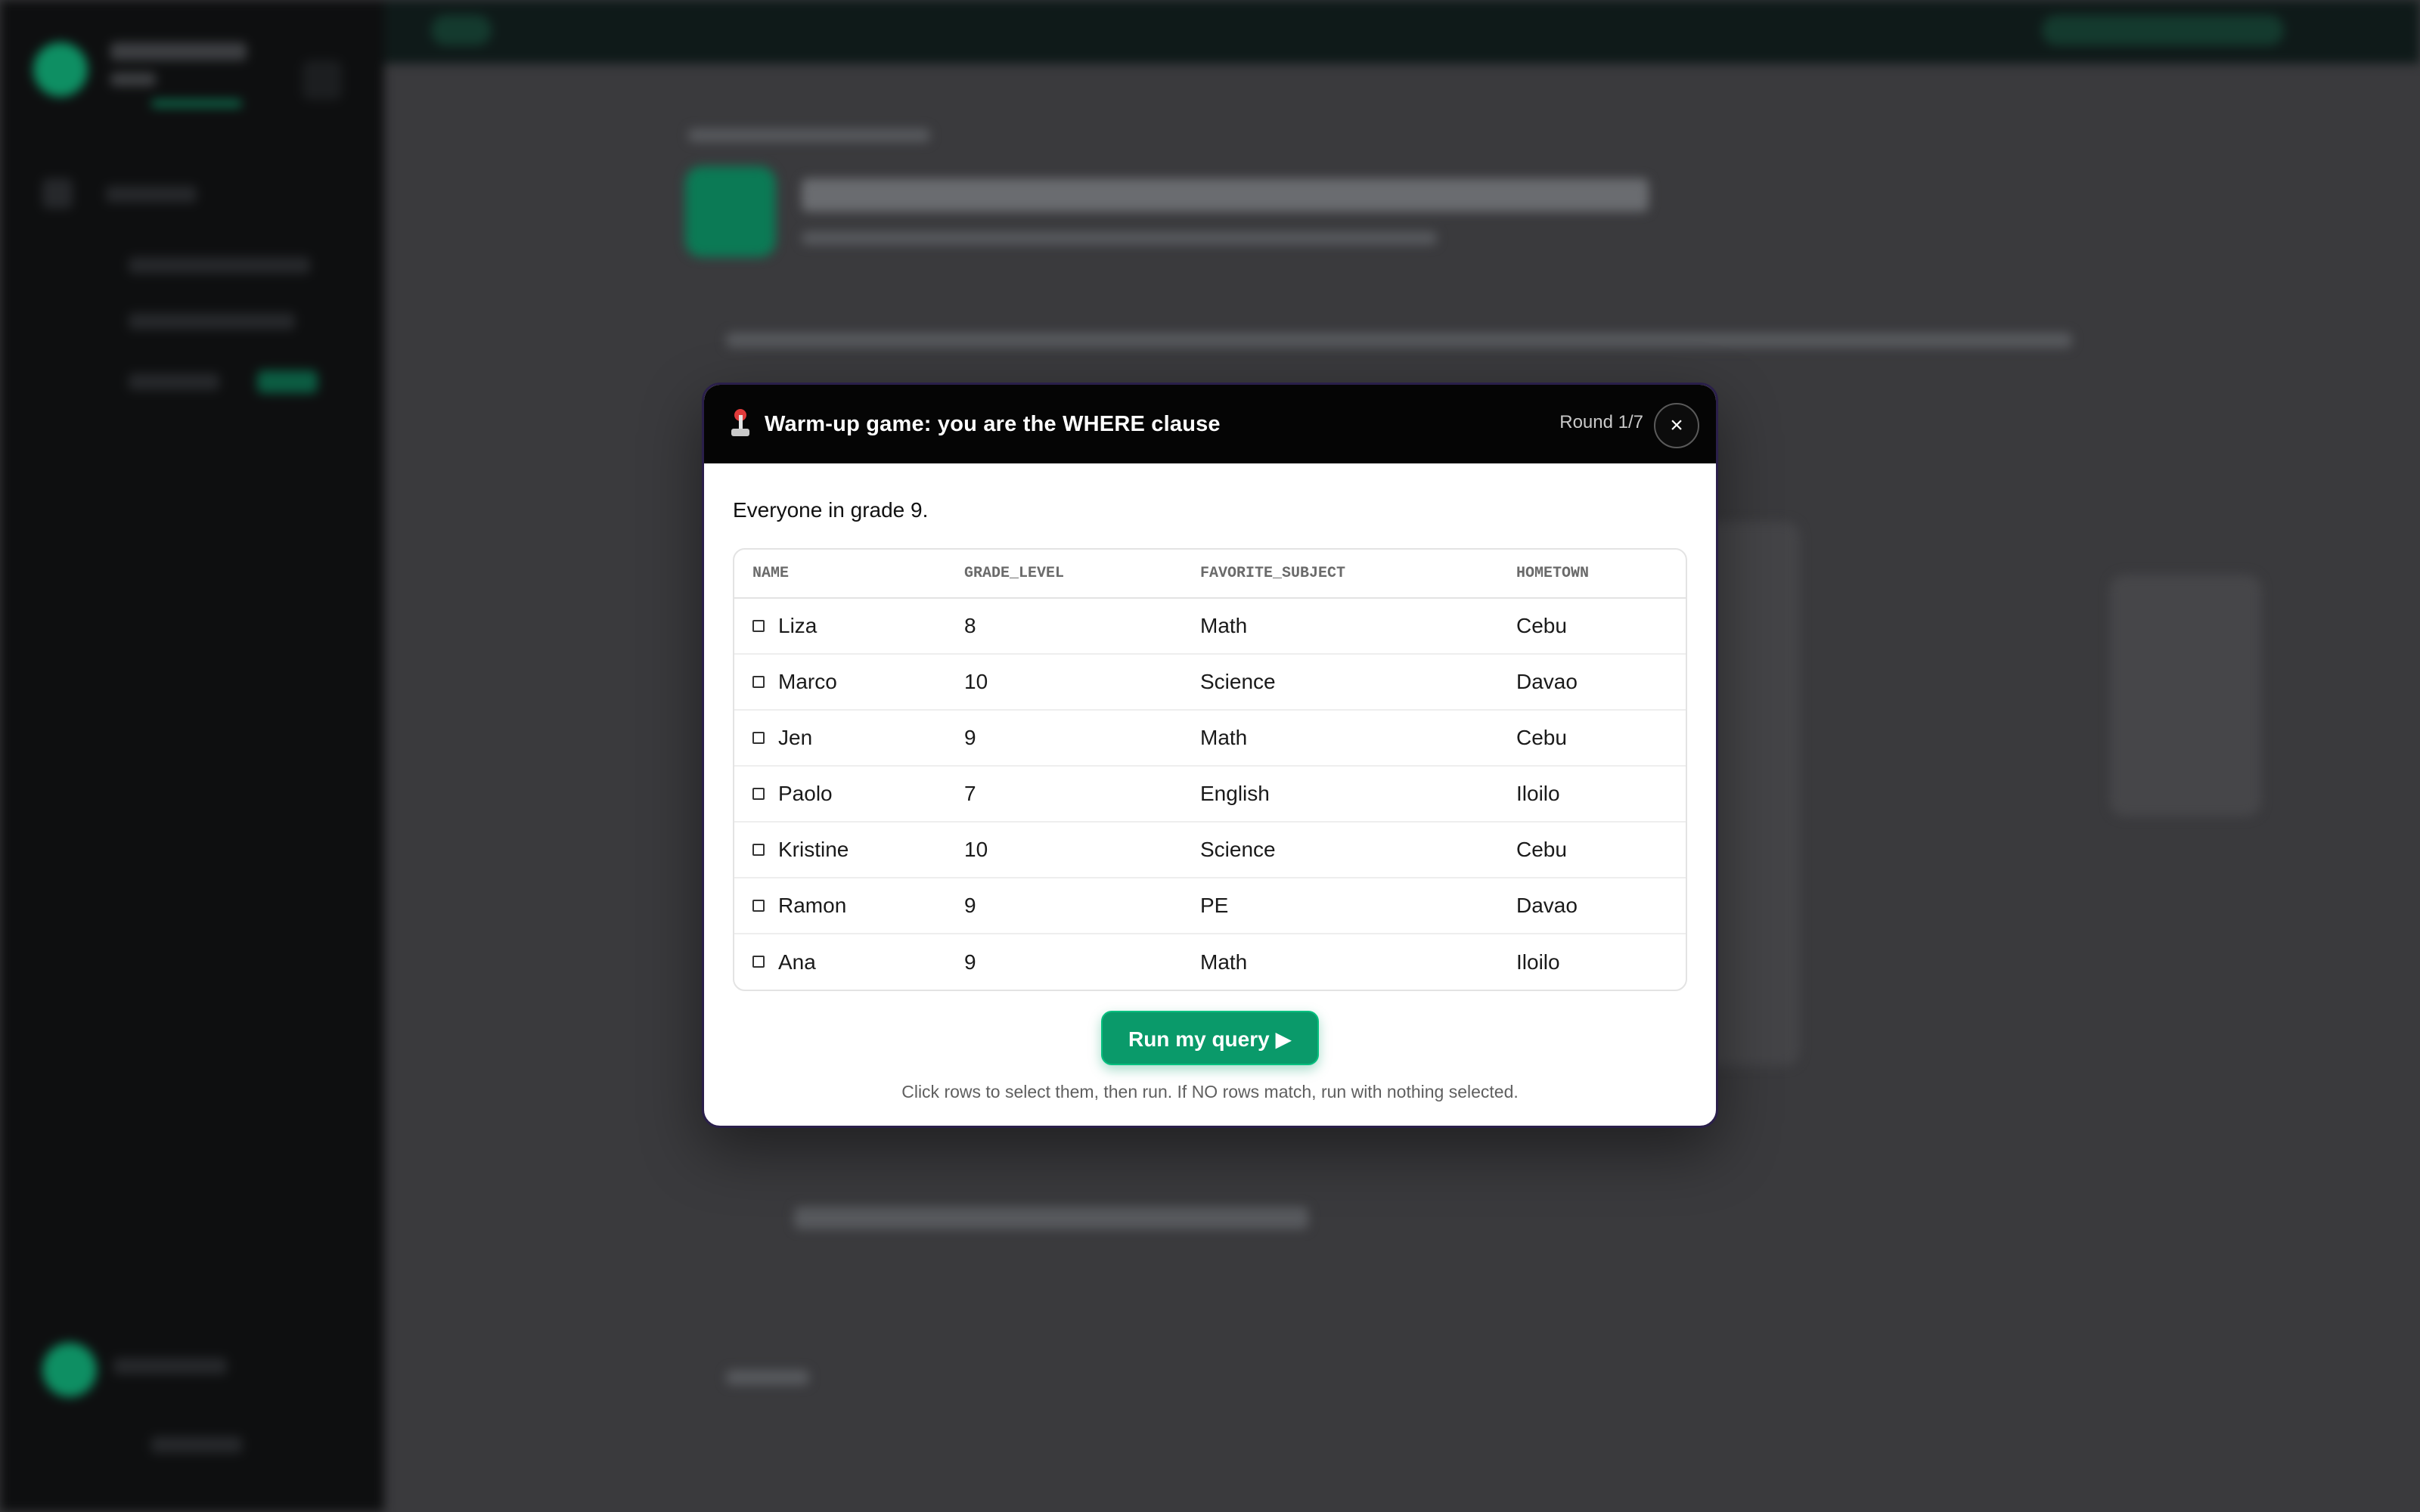  I want to click on sidebar-section-icon, so click(57, 193).